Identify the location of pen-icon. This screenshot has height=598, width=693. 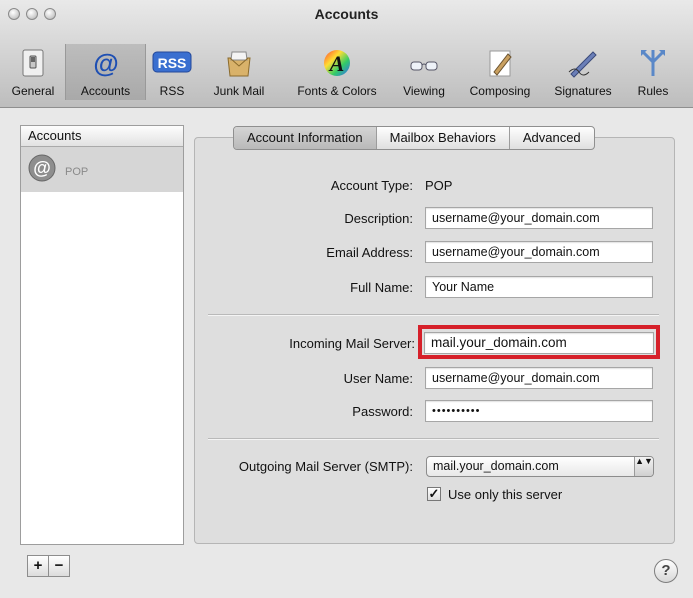
(582, 64).